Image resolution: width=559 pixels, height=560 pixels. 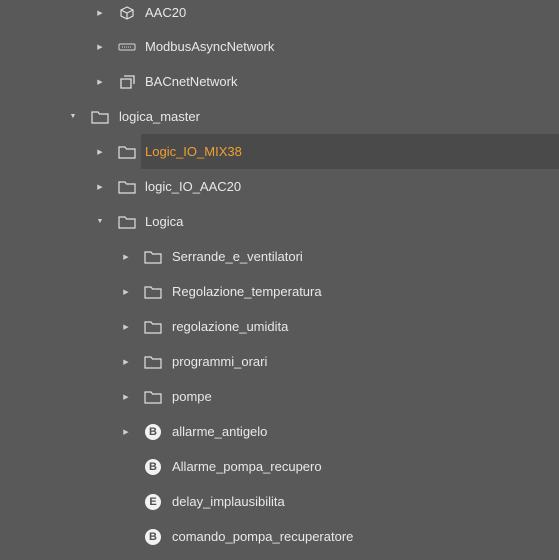 I want to click on tree-node-allarme-antigelo: ▶ B allarme_antigelo, so click(x=279, y=431).